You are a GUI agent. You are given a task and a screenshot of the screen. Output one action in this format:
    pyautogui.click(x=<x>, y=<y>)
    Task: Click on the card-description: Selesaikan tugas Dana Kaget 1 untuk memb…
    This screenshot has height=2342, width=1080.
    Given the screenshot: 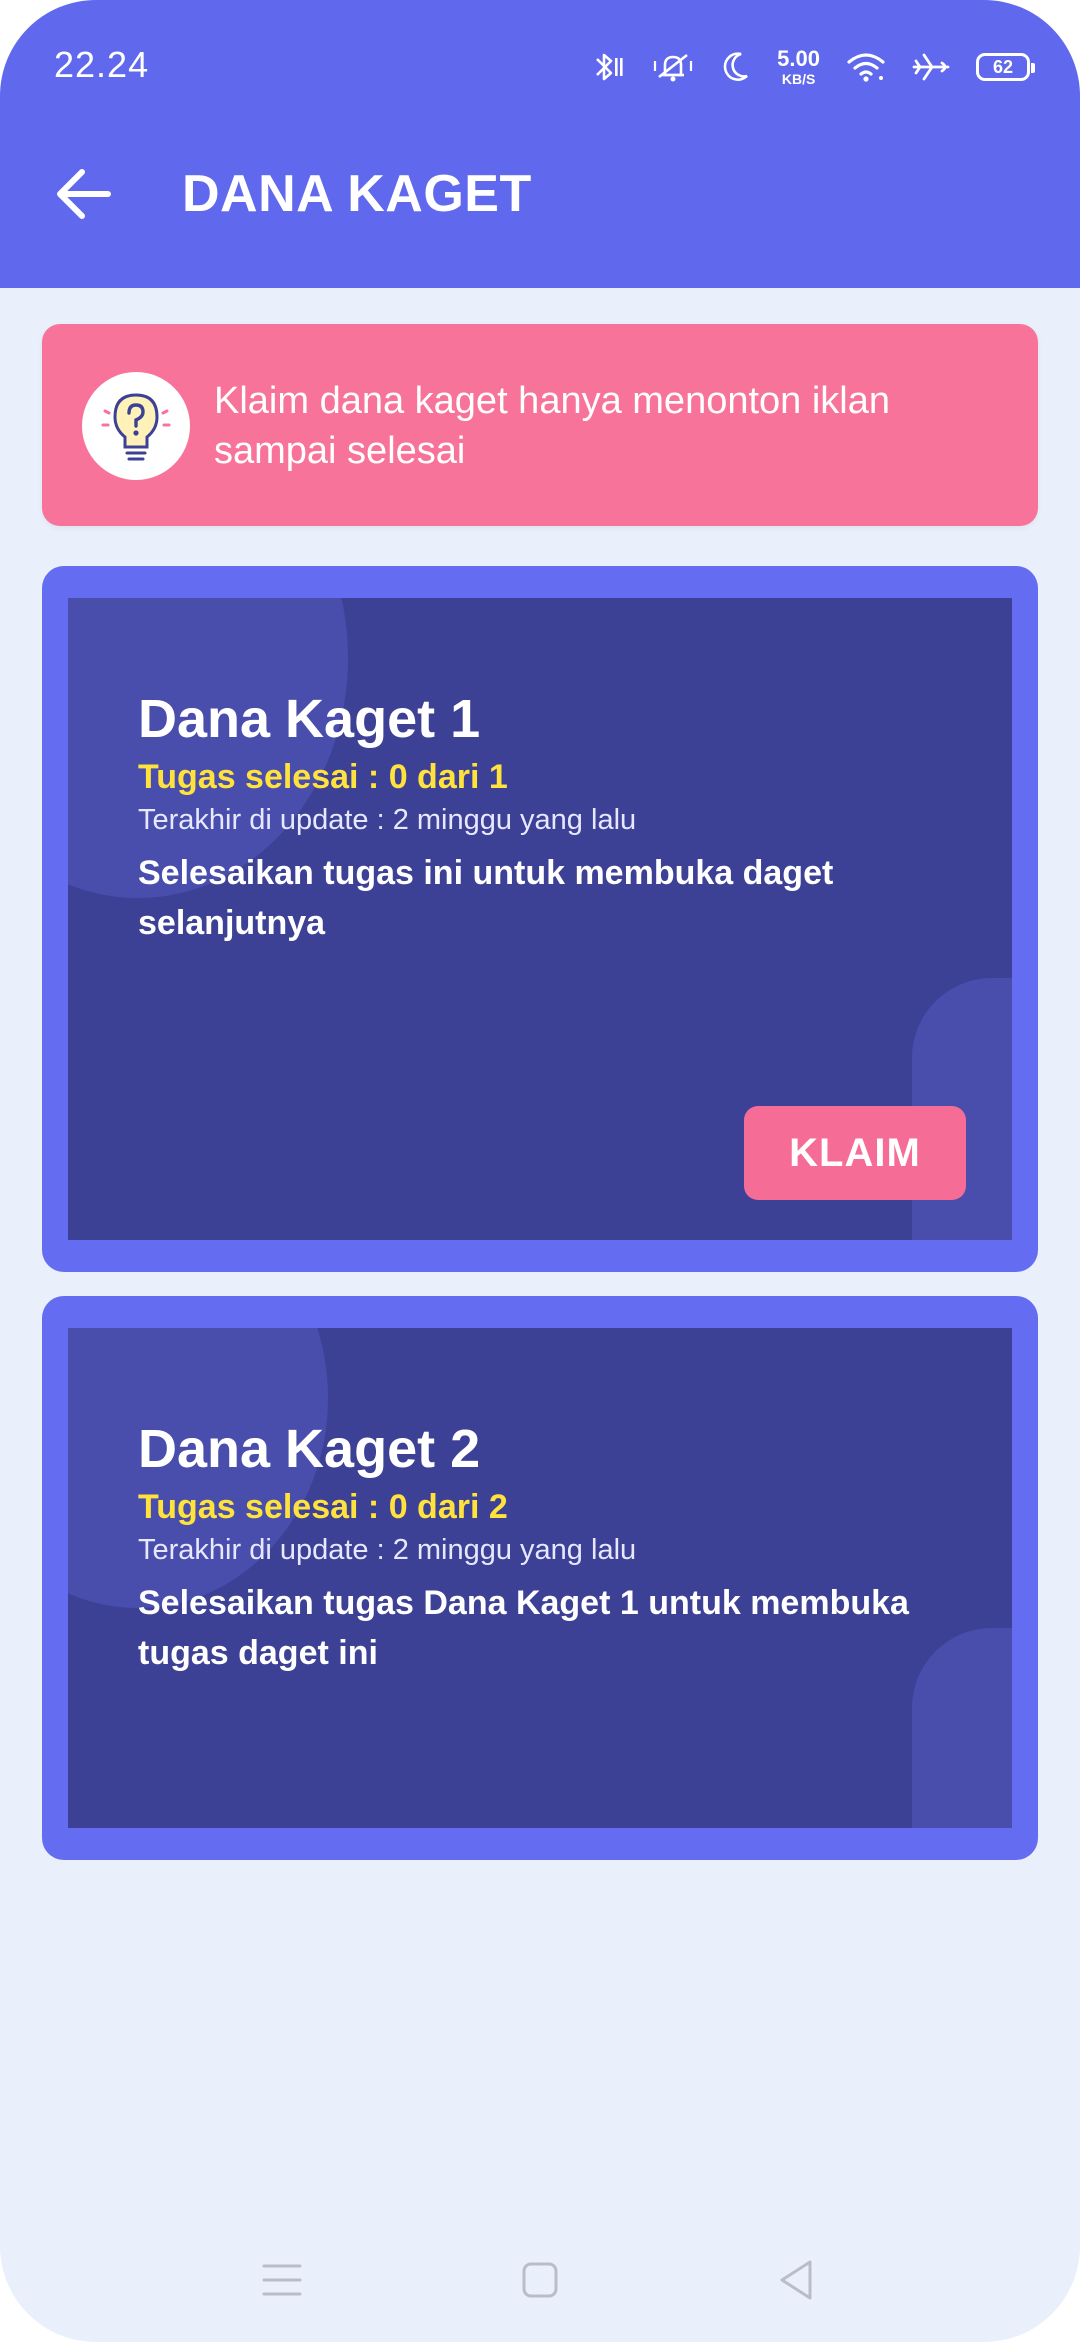 What is the action you would take?
    pyautogui.click(x=523, y=1628)
    